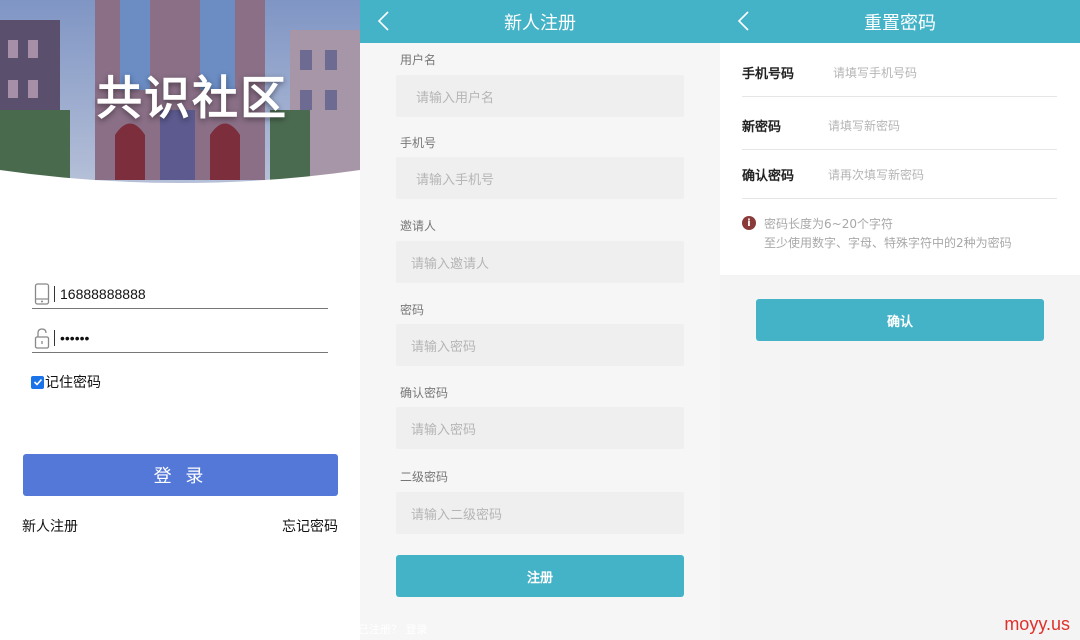  I want to click on check-icon, so click(37, 382).